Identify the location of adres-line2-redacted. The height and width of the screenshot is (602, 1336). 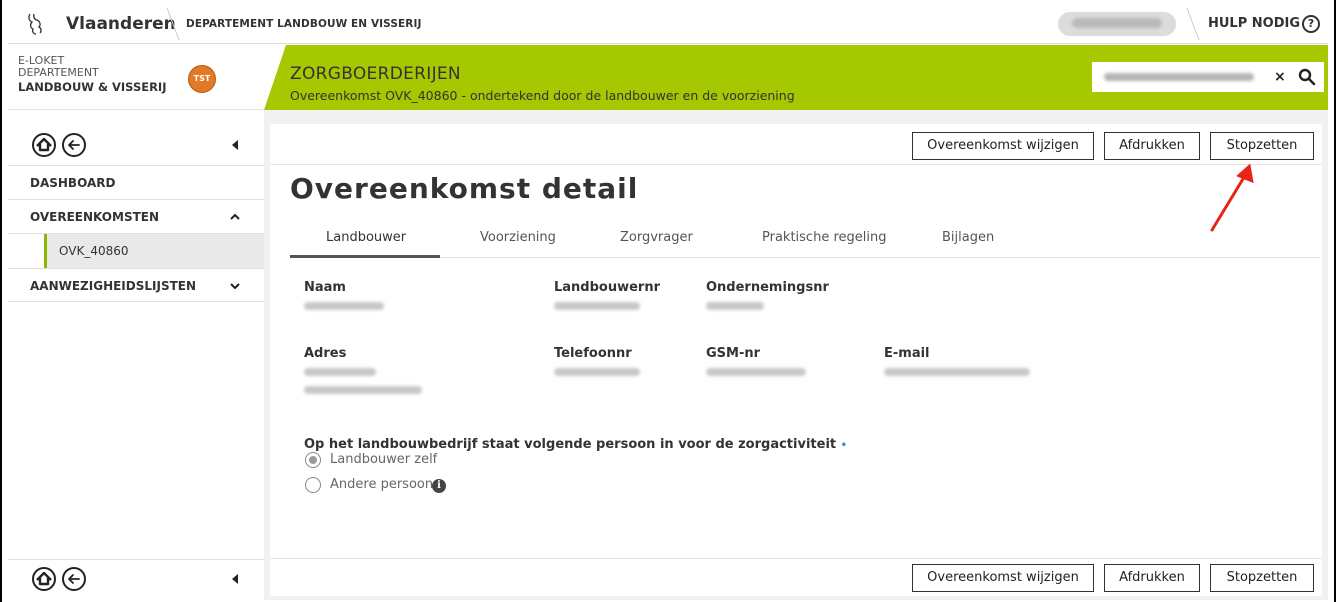
(363, 390).